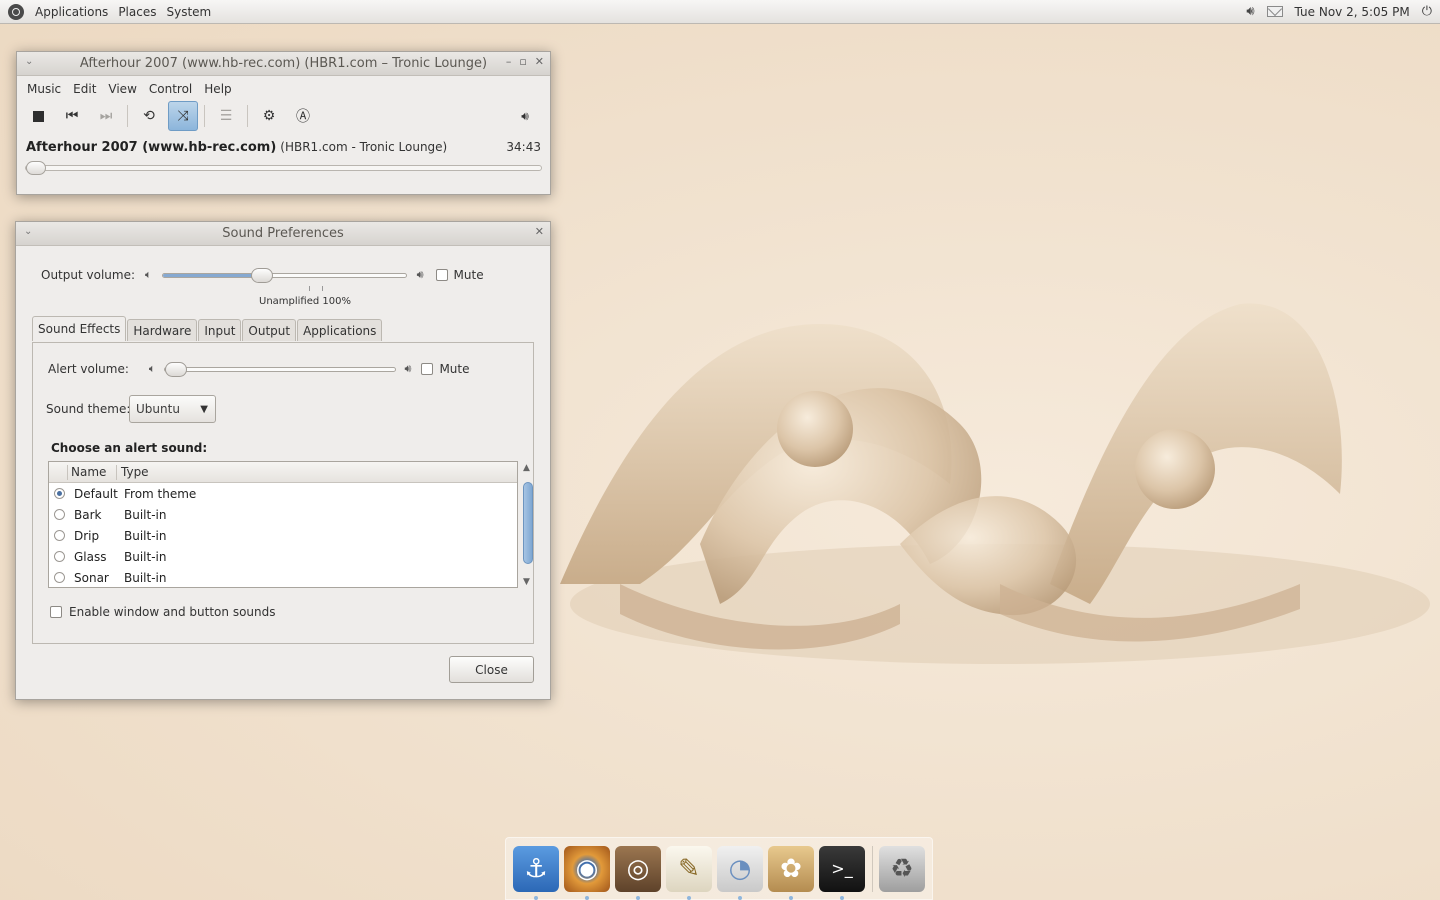 The height and width of the screenshot is (900, 1440). What do you see at coordinates (170, 89) in the screenshot?
I see `menu-control: Control` at bounding box center [170, 89].